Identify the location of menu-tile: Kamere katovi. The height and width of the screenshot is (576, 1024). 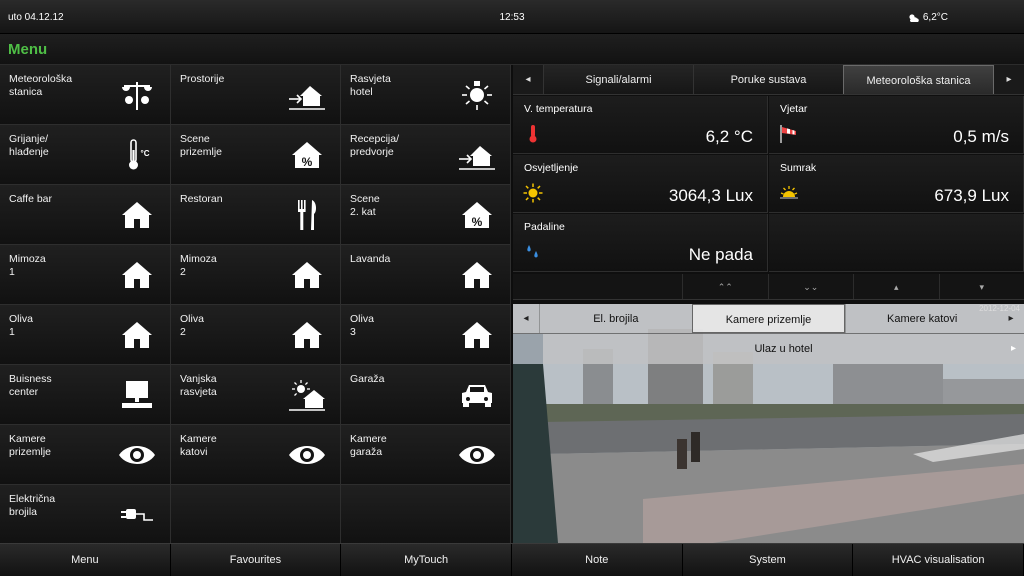
(256, 455).